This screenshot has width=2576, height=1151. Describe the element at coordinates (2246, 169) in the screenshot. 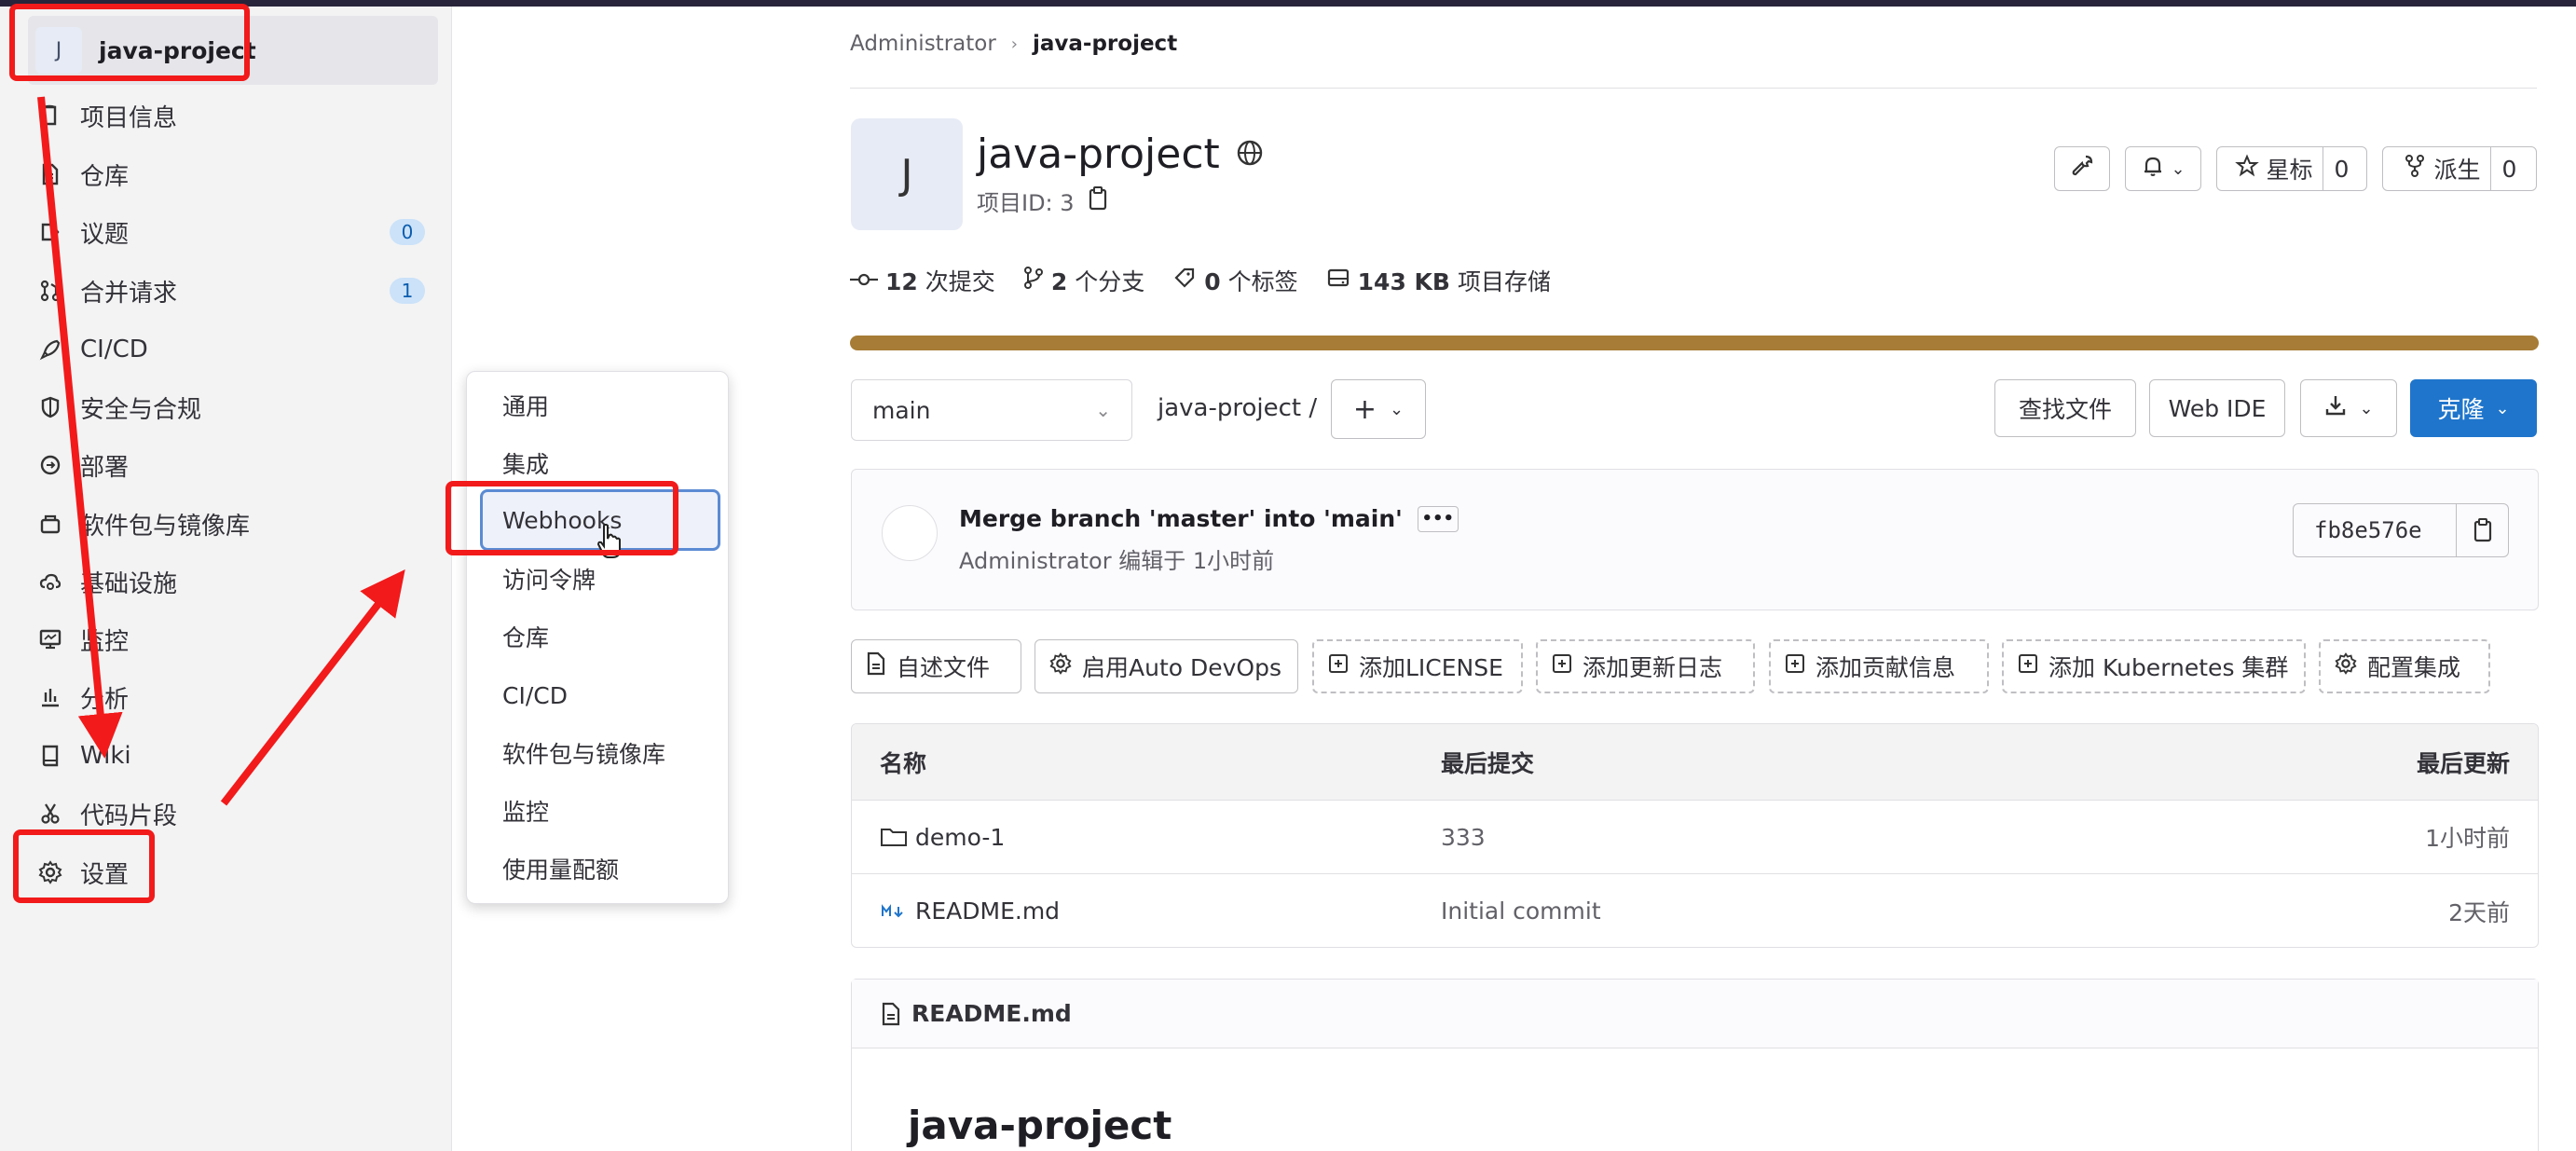

I see `star-icon` at that location.